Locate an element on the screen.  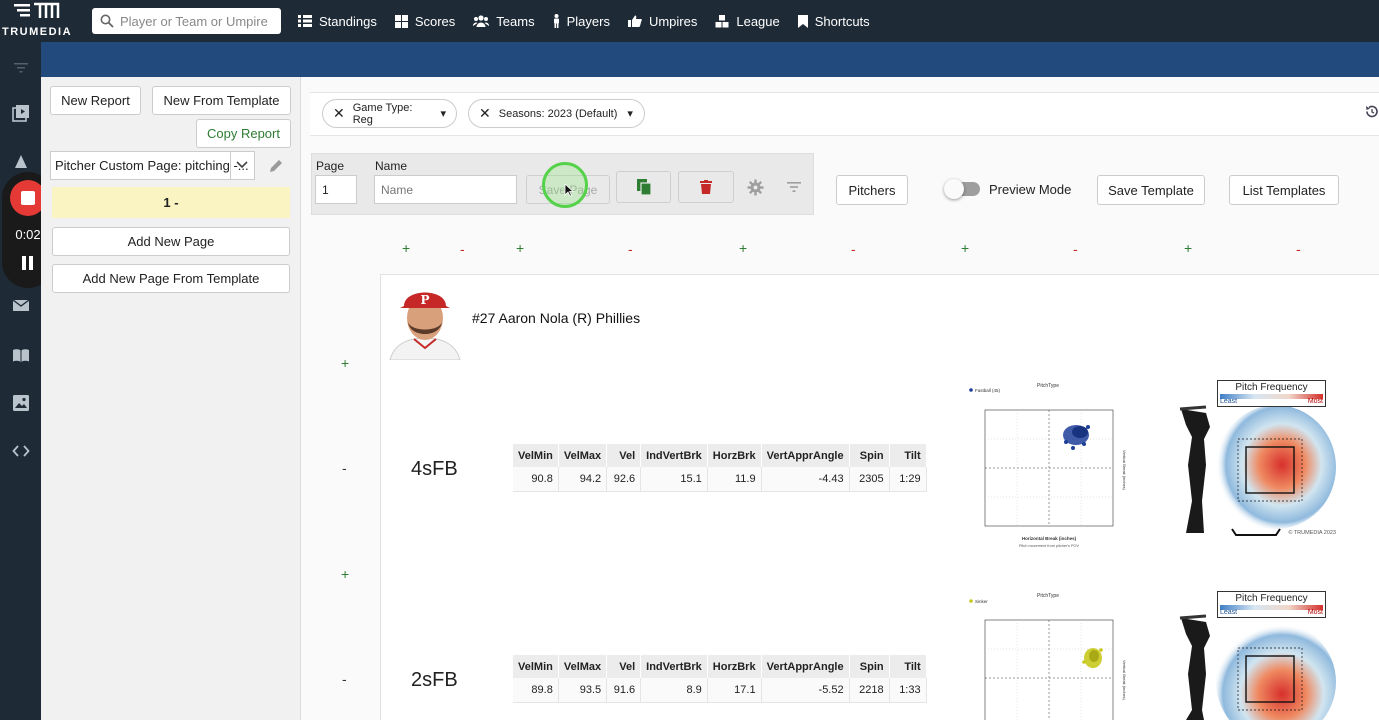
pitch-frequency-heatmap: © TRUMEDIA 2023 is located at coordinates (1257, 470).